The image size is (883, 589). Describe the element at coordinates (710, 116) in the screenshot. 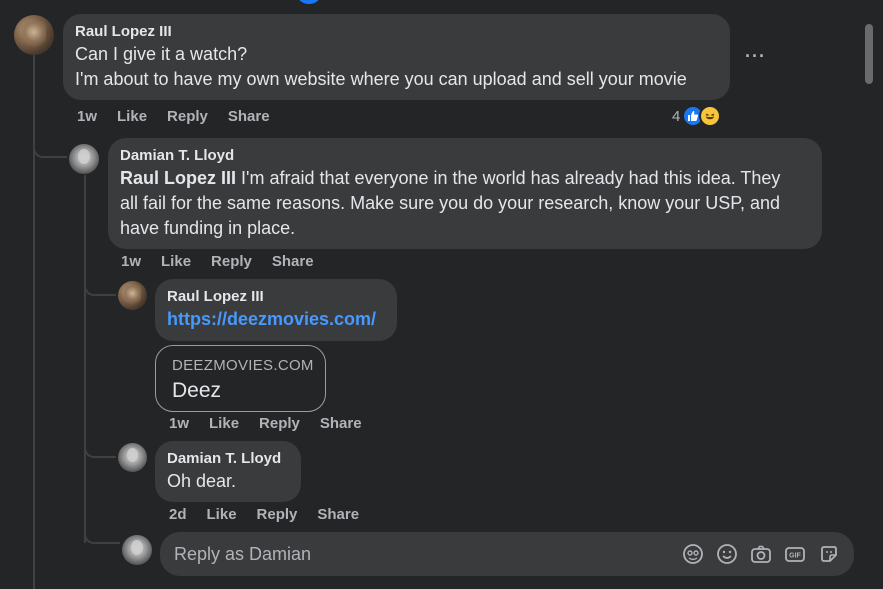

I see `haha-reaction-icon` at that location.